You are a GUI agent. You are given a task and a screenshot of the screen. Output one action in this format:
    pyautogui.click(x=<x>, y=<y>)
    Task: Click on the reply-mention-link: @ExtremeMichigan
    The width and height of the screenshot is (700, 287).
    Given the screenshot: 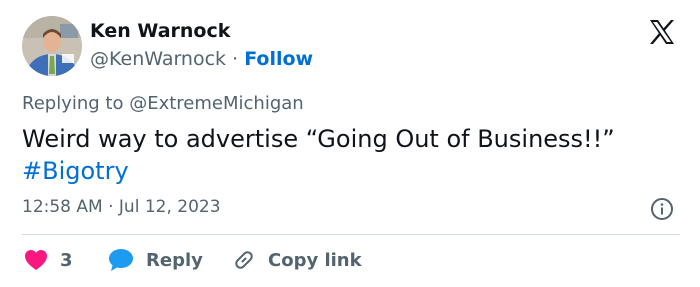 What is the action you would take?
    pyautogui.click(x=216, y=103)
    